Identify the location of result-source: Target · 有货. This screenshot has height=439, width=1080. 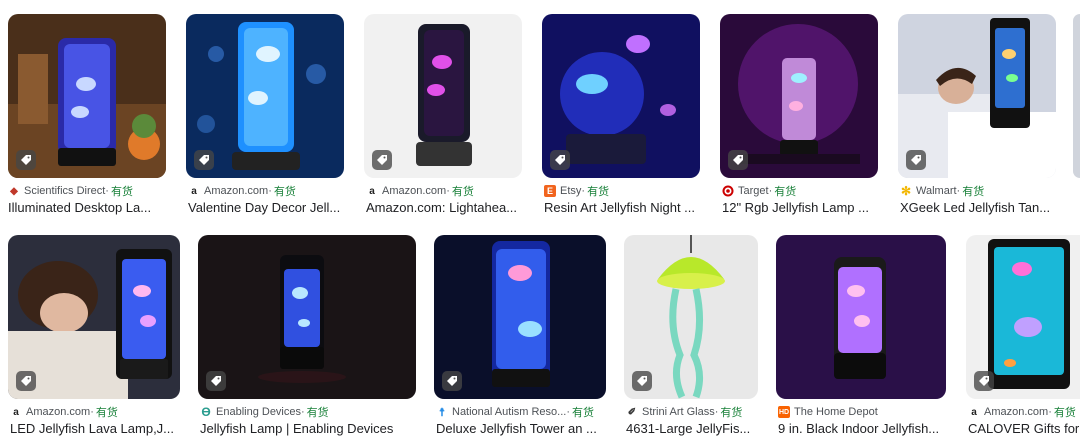
(802, 191).